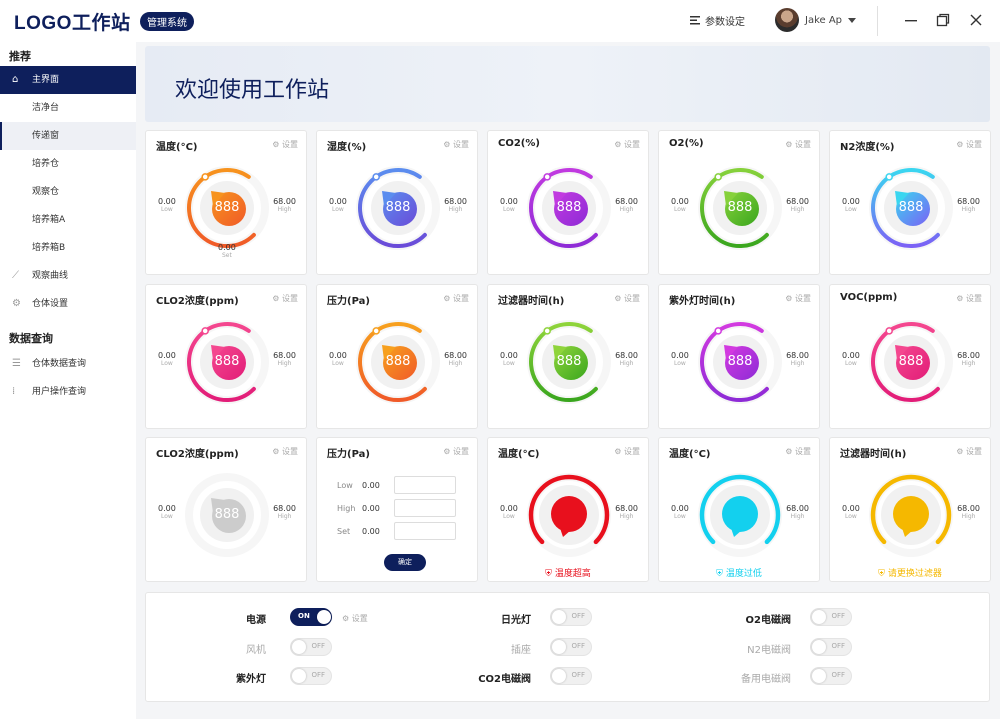  What do you see at coordinates (20, 56) in the screenshot?
I see `section-recommend: 推荐` at bounding box center [20, 56].